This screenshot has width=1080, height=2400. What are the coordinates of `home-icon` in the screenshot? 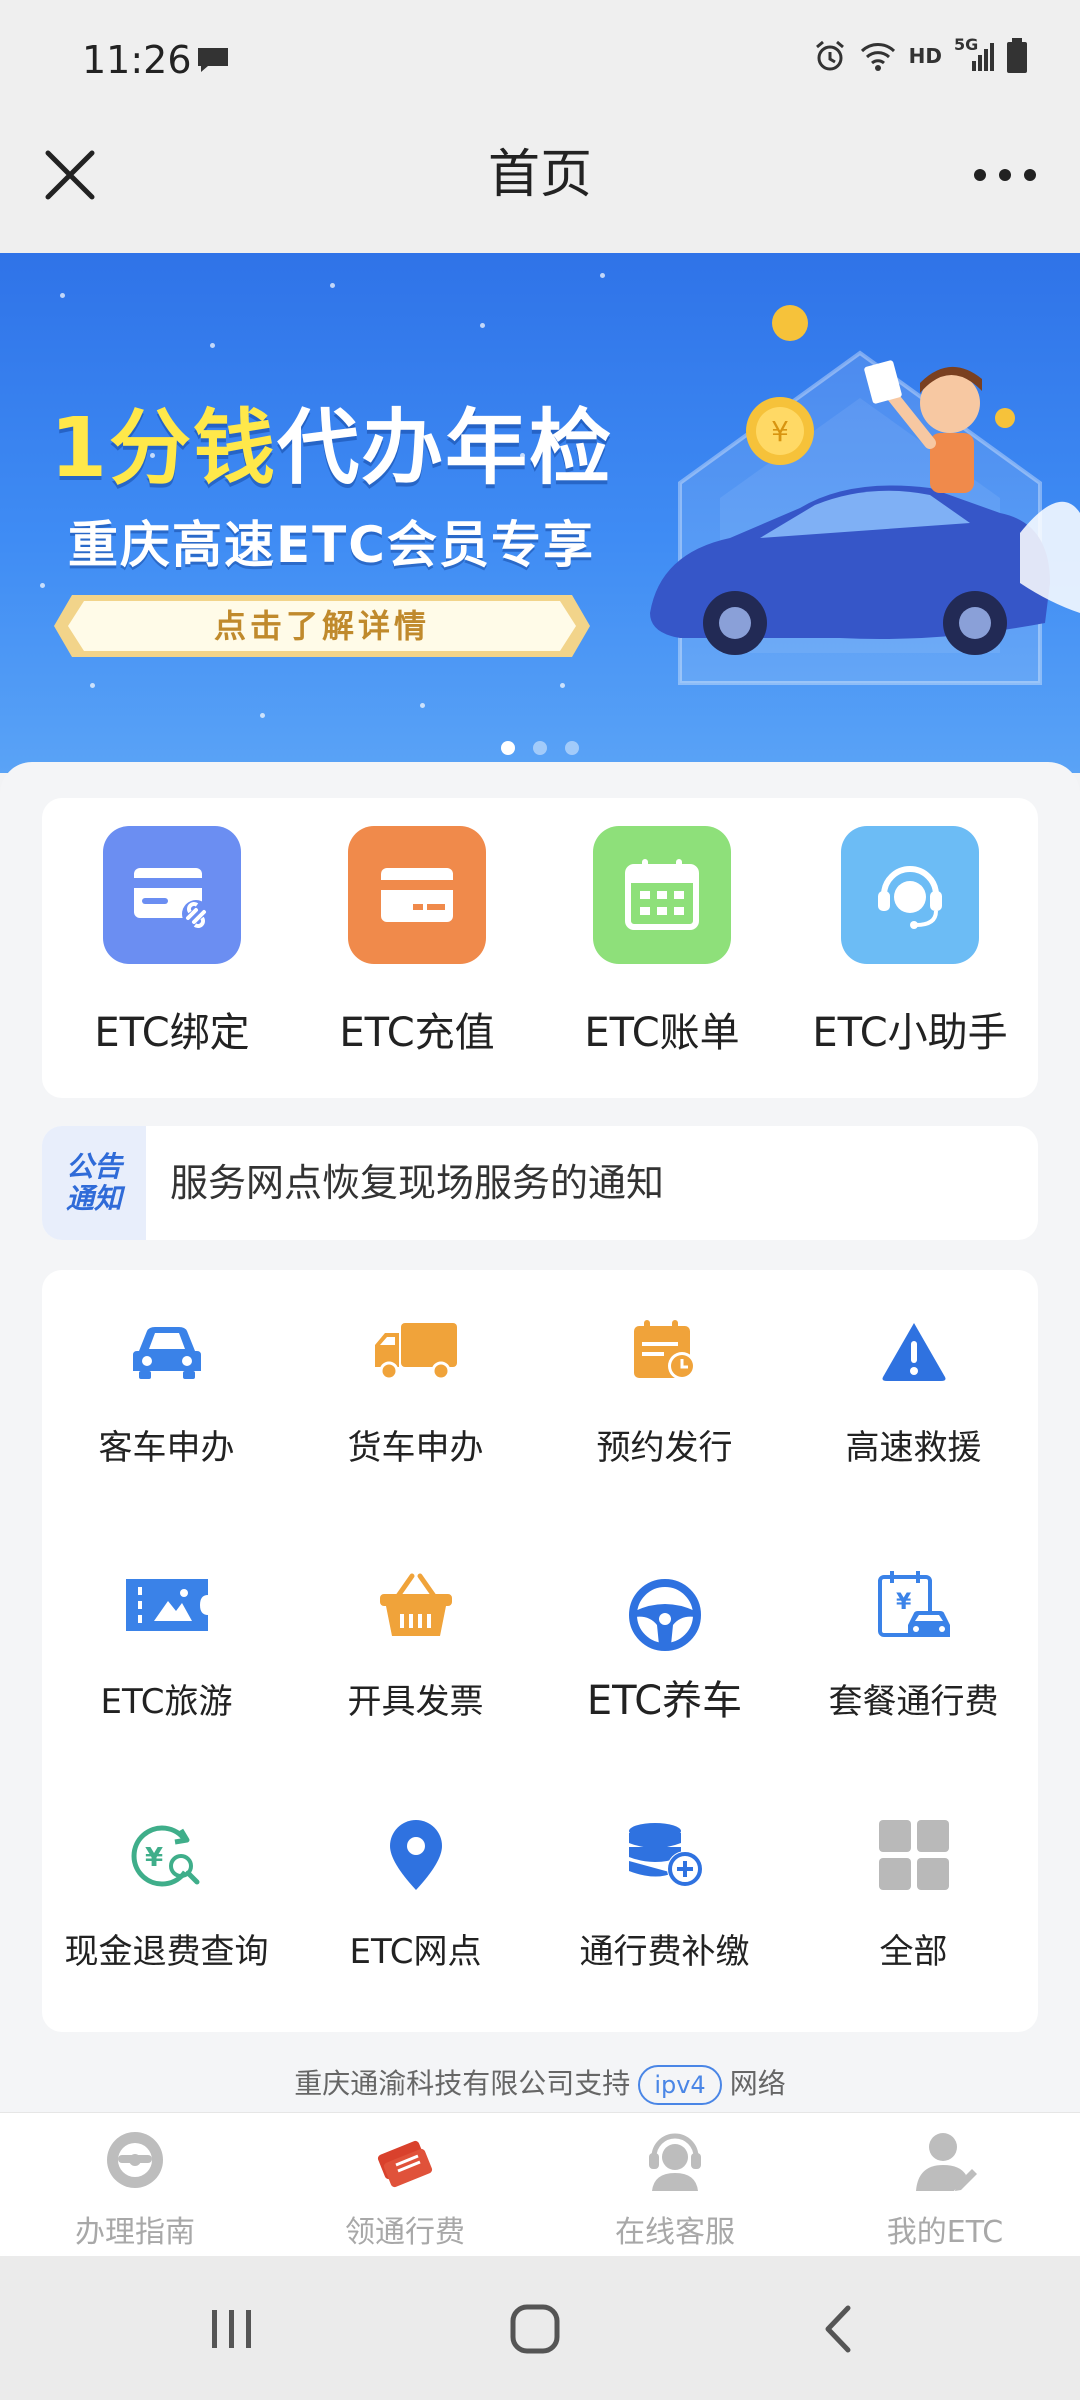 It's located at (535, 2329).